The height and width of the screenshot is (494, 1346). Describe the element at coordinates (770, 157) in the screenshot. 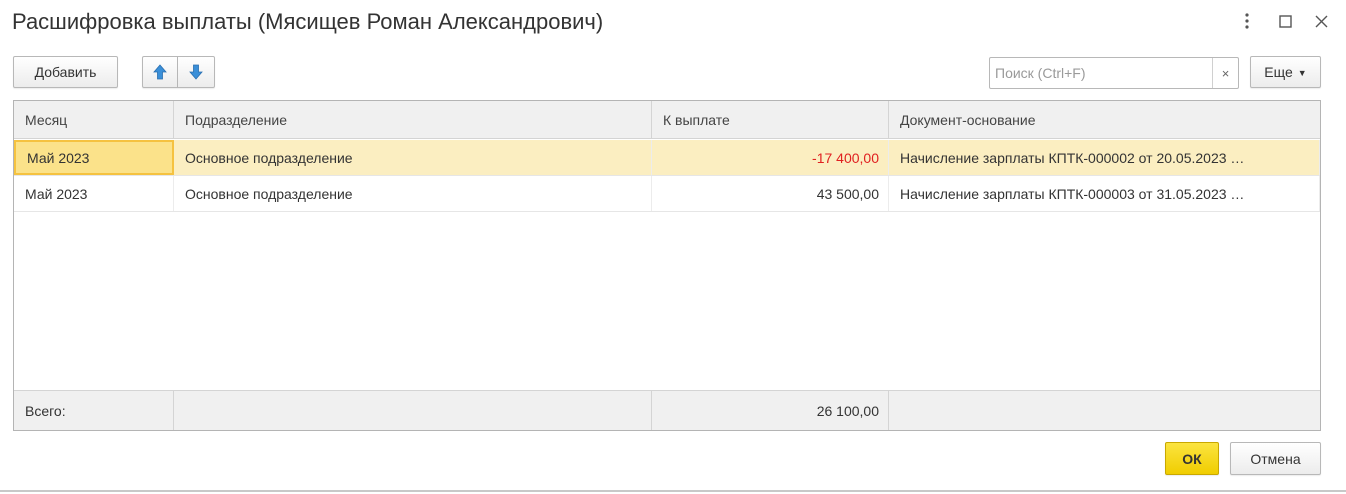

I see `cell-amount: -17 400,00` at that location.